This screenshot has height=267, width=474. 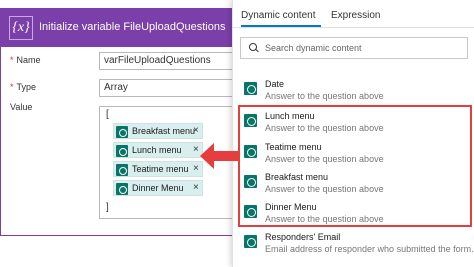 I want to click on item-title: Dinner Menu, so click(x=291, y=207).